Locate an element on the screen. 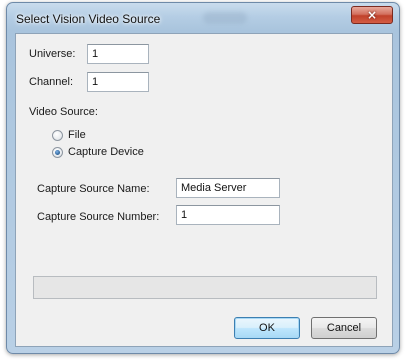  video-source-label: Video Source: is located at coordinates (63, 112).